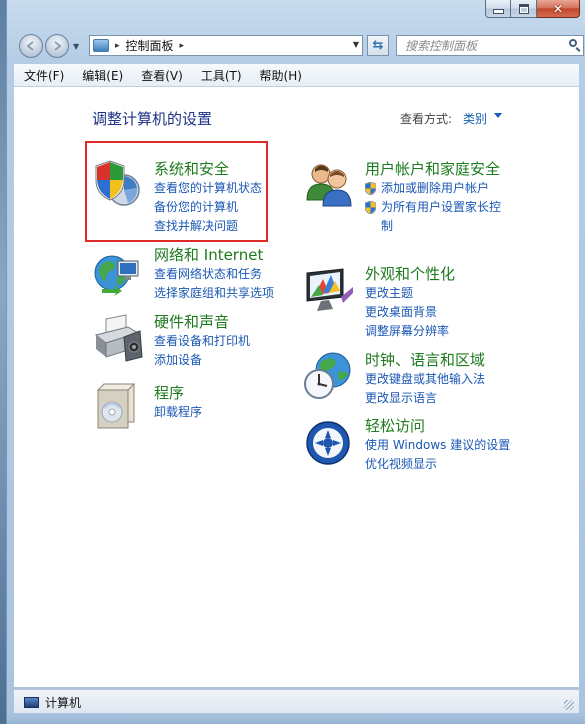  I want to click on category-ease-of-access: 轻松访问 使用 Windows 建议的设置 优化视频显示, so click(440, 445).